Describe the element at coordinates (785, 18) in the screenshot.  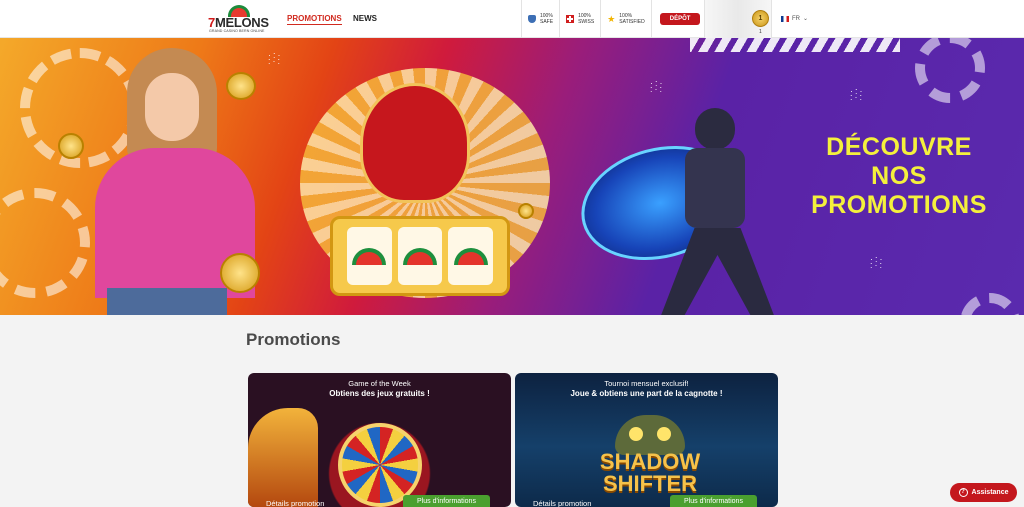
I see `france-flag-icon` at that location.